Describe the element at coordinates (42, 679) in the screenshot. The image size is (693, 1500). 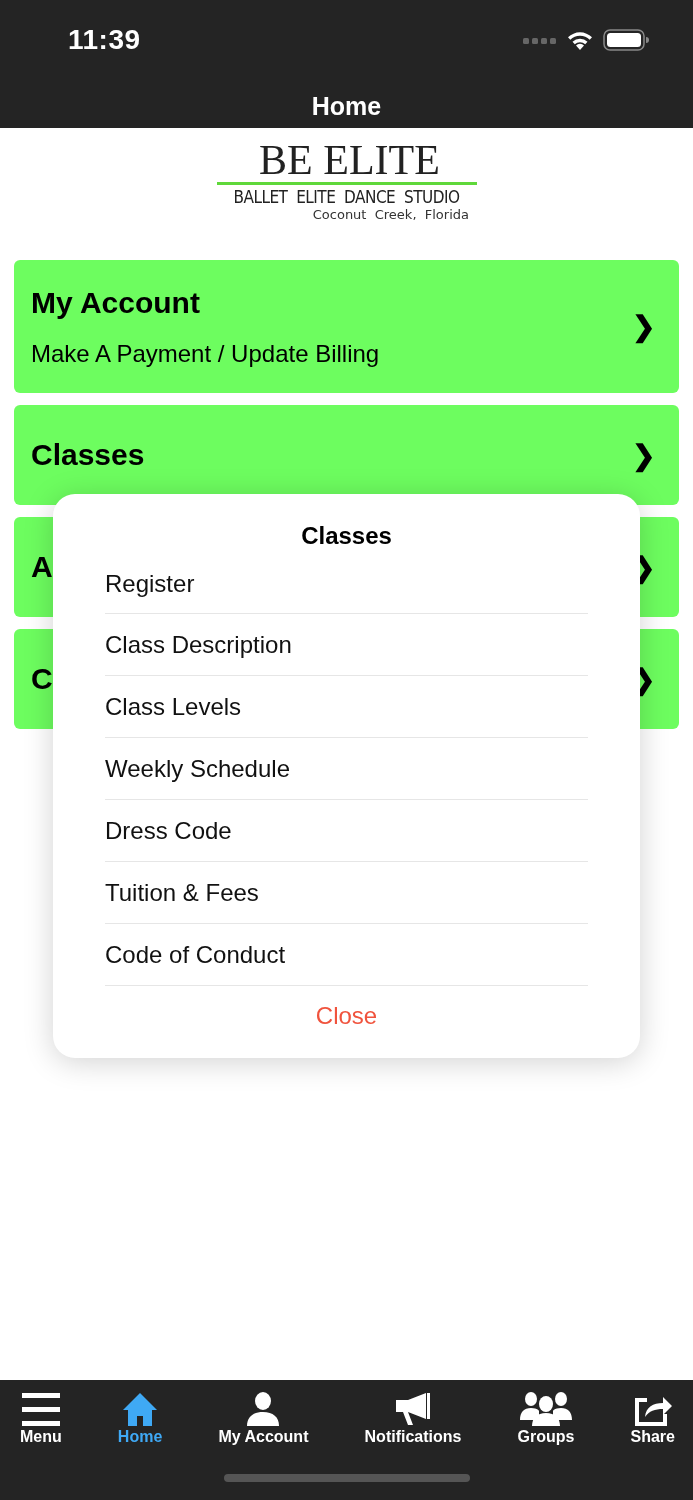
I see `card-title: C` at that location.